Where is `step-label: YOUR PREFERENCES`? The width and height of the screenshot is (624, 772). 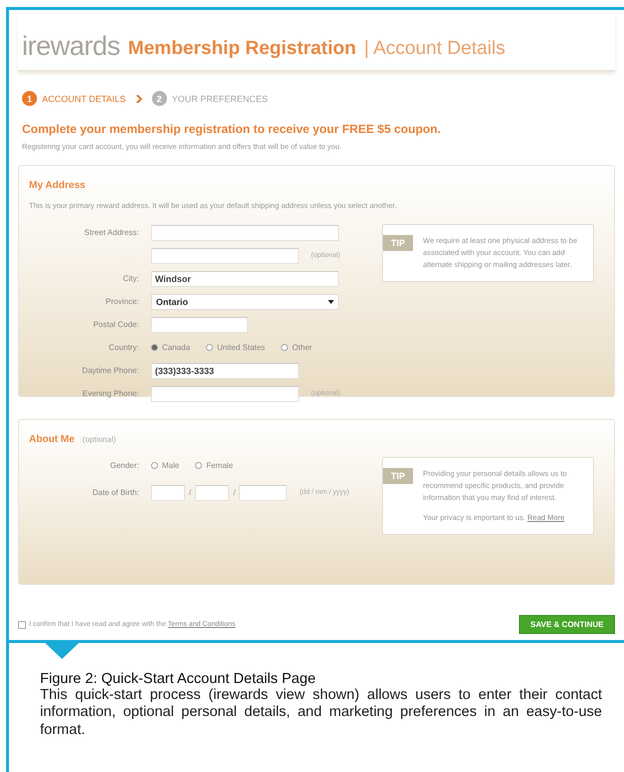 step-label: YOUR PREFERENCES is located at coordinates (220, 99).